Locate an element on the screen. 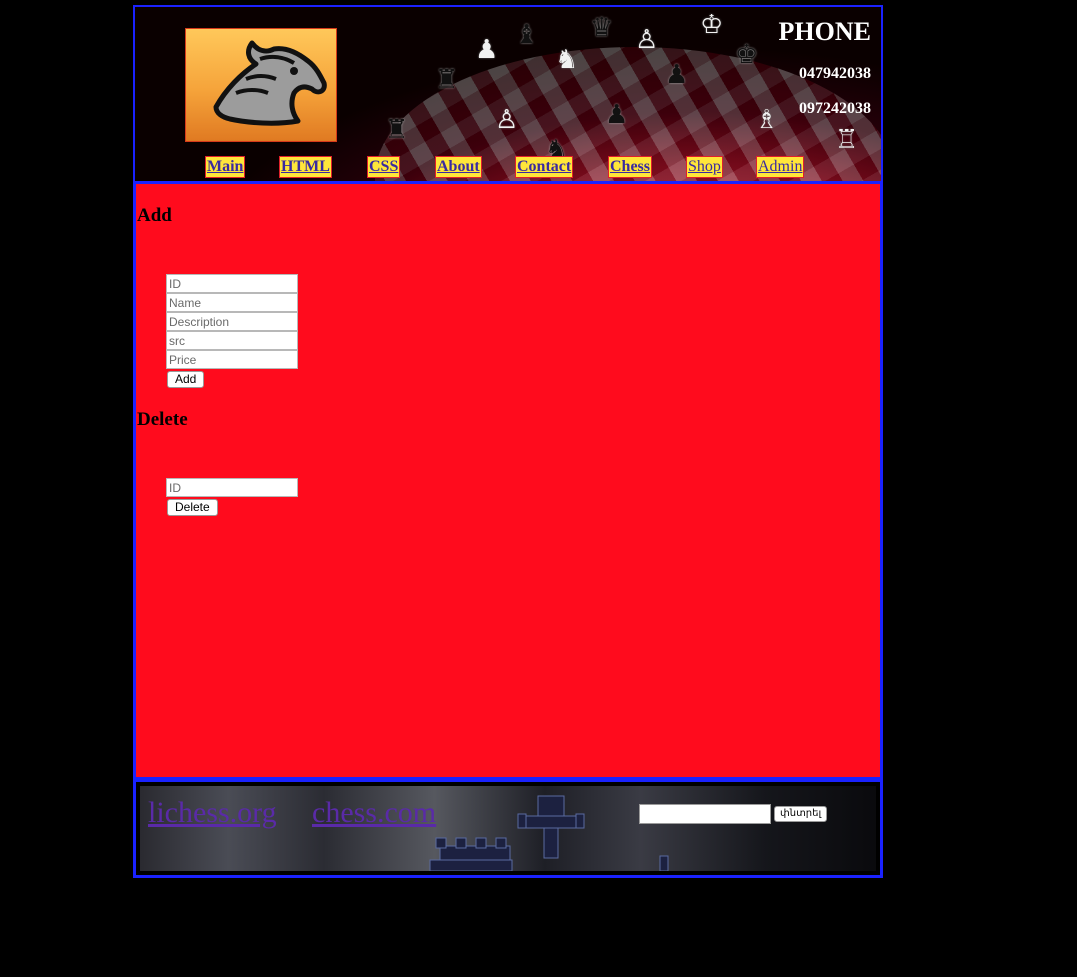 The height and width of the screenshot is (977, 1077). add-button: Add is located at coordinates (186, 379).